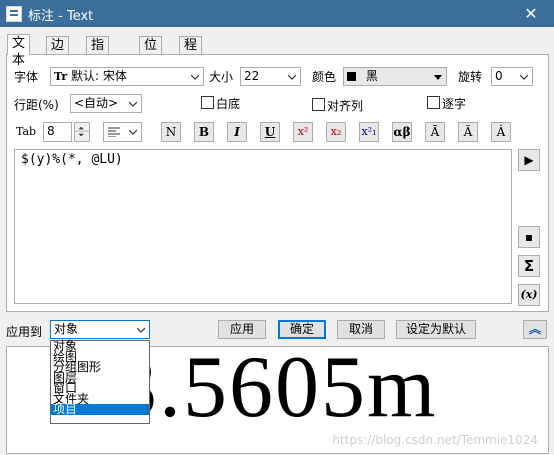 This screenshot has height=455, width=554. I want to click on font-select: Tr 默认: 宋体, so click(127, 76).